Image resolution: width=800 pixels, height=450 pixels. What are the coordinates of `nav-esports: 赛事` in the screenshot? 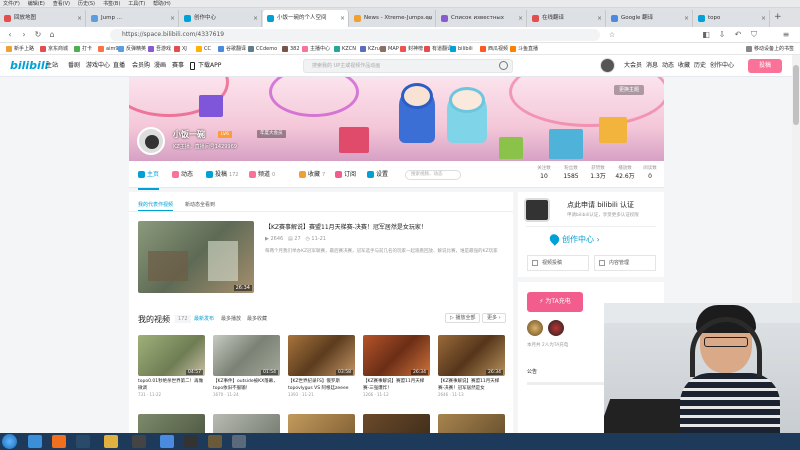 It's located at (178, 66).